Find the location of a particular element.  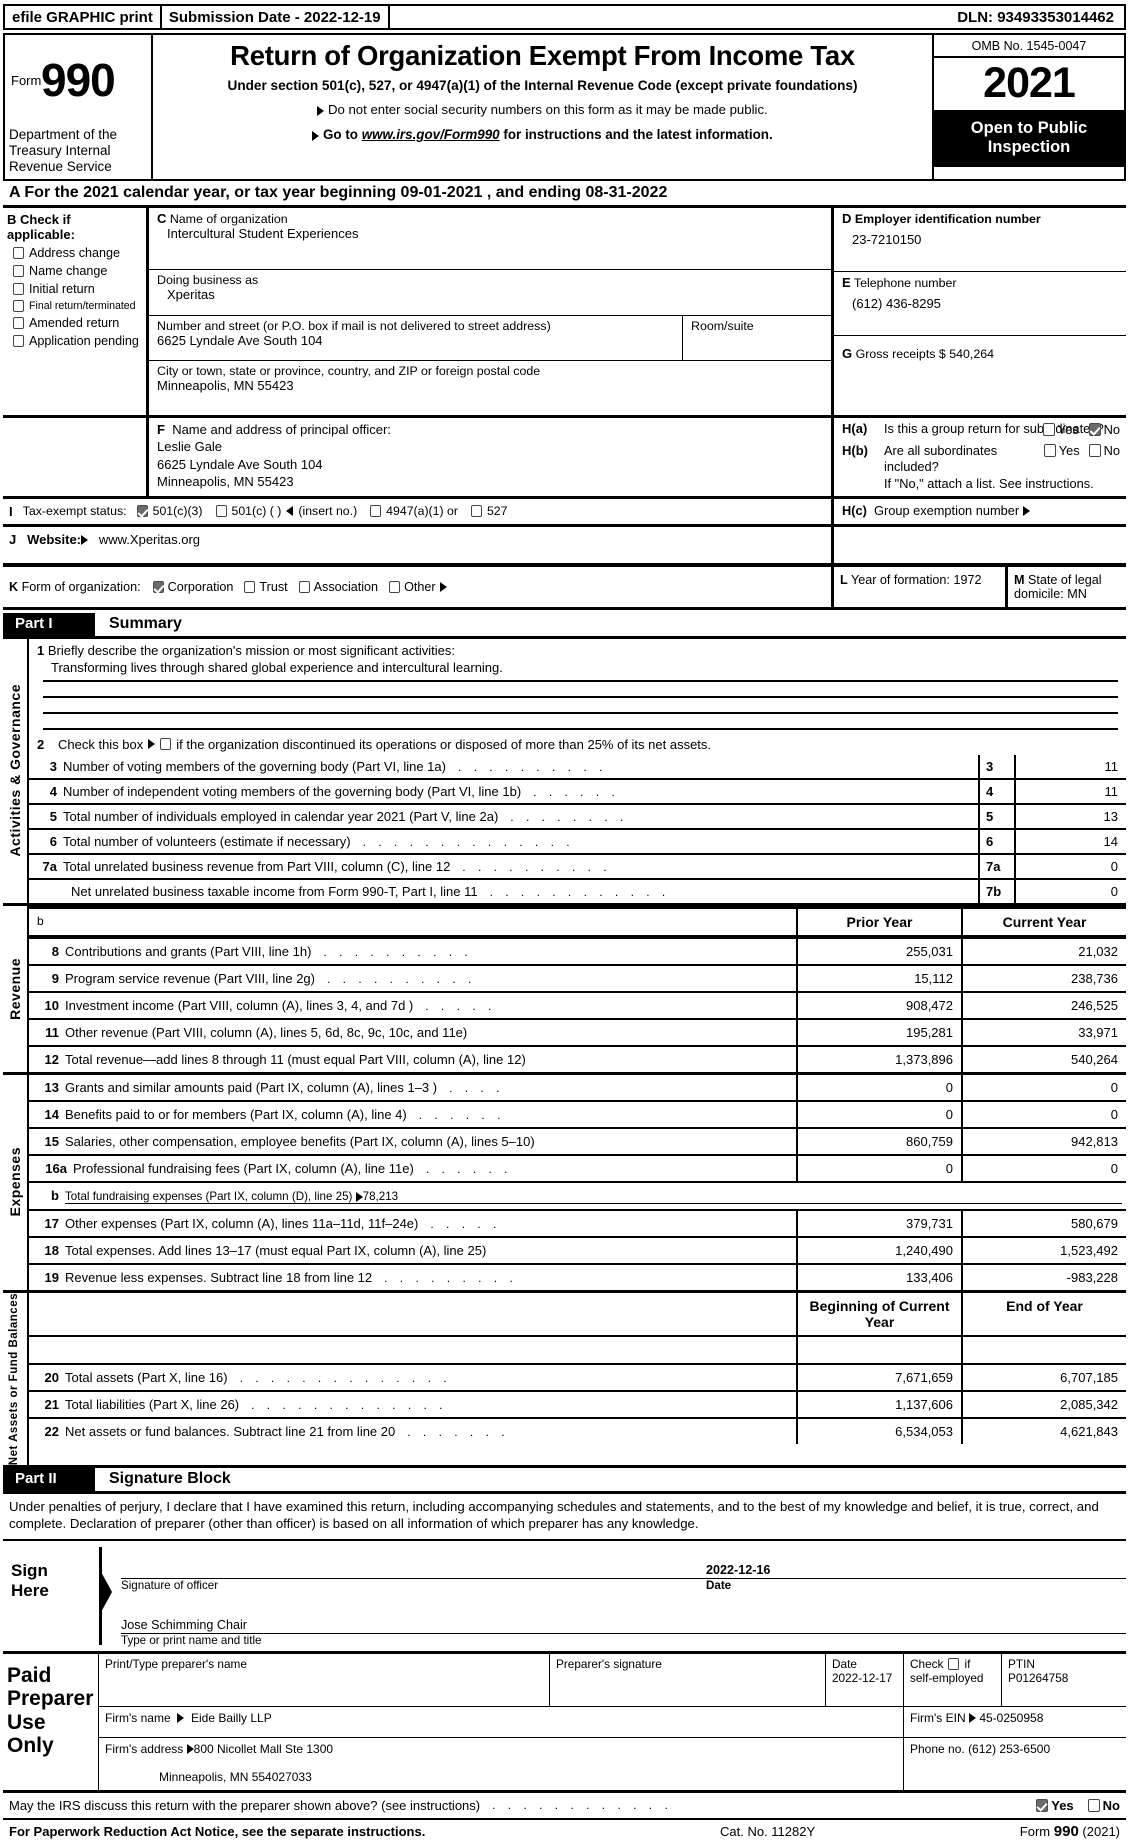

status-501c-option: 501(c) ( ) (insert no.) is located at coordinates (286, 511).